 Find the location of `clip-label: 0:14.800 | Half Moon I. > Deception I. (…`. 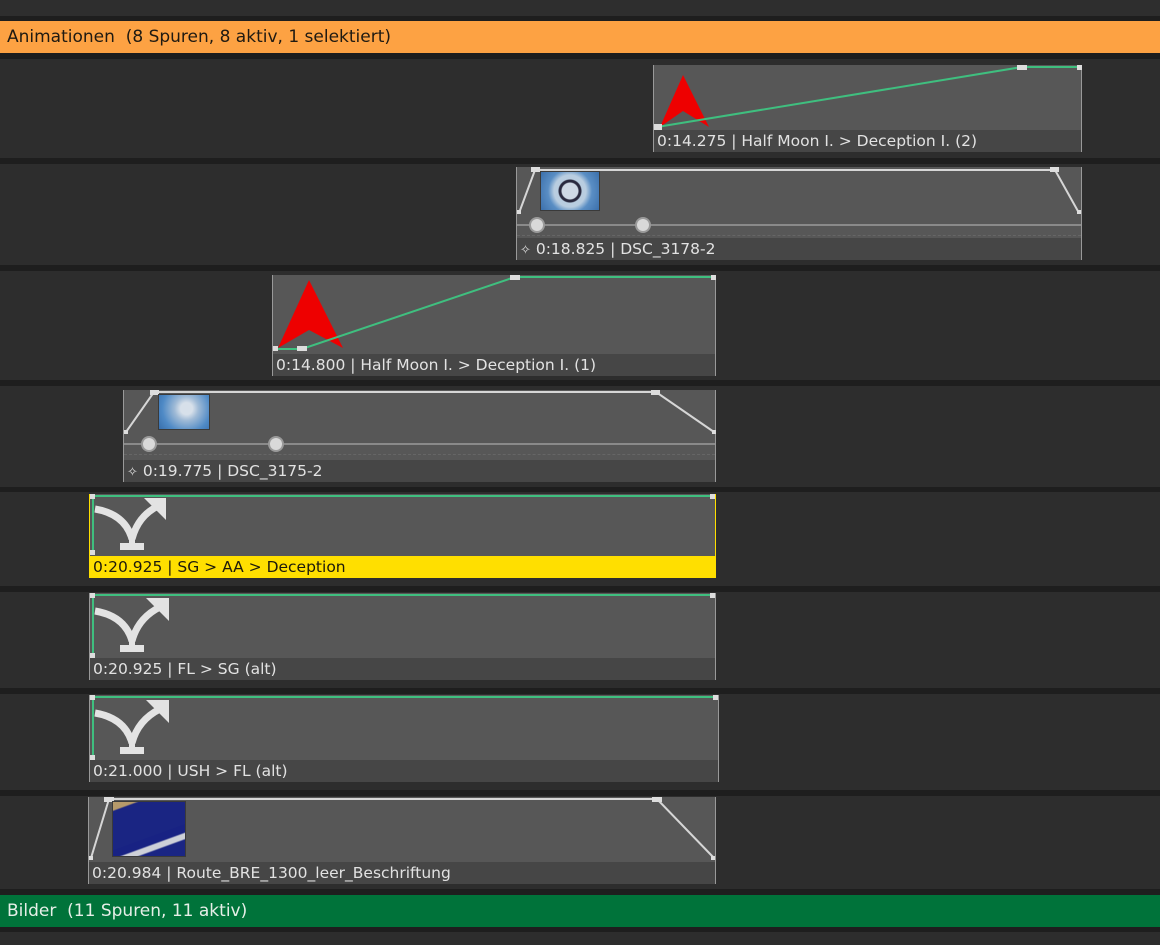

clip-label: 0:14.800 | Half Moon I. > Deception I. (… is located at coordinates (494, 365).